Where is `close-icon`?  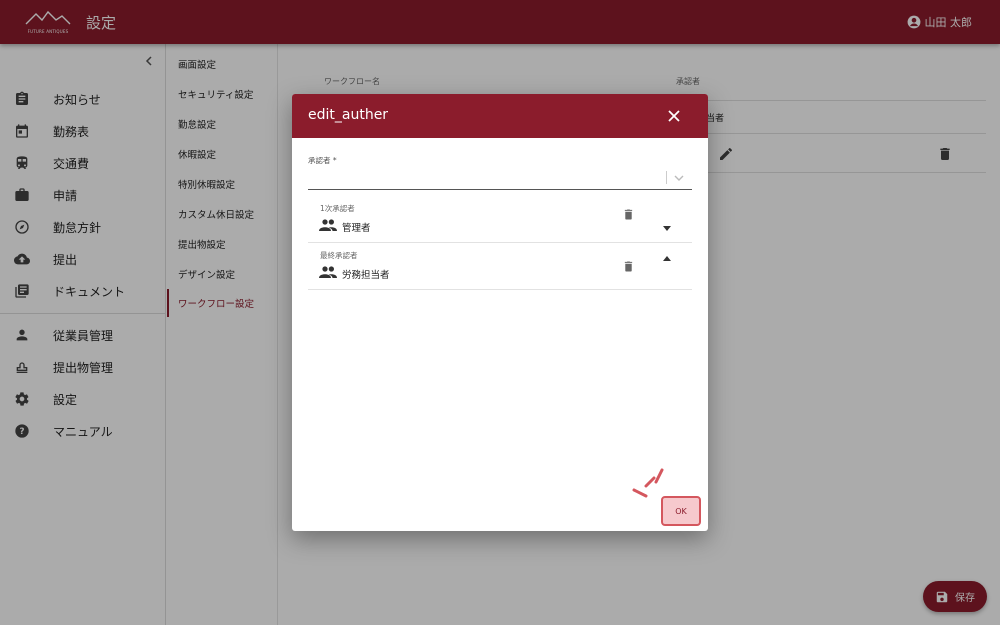
close-icon is located at coordinates (674, 116).